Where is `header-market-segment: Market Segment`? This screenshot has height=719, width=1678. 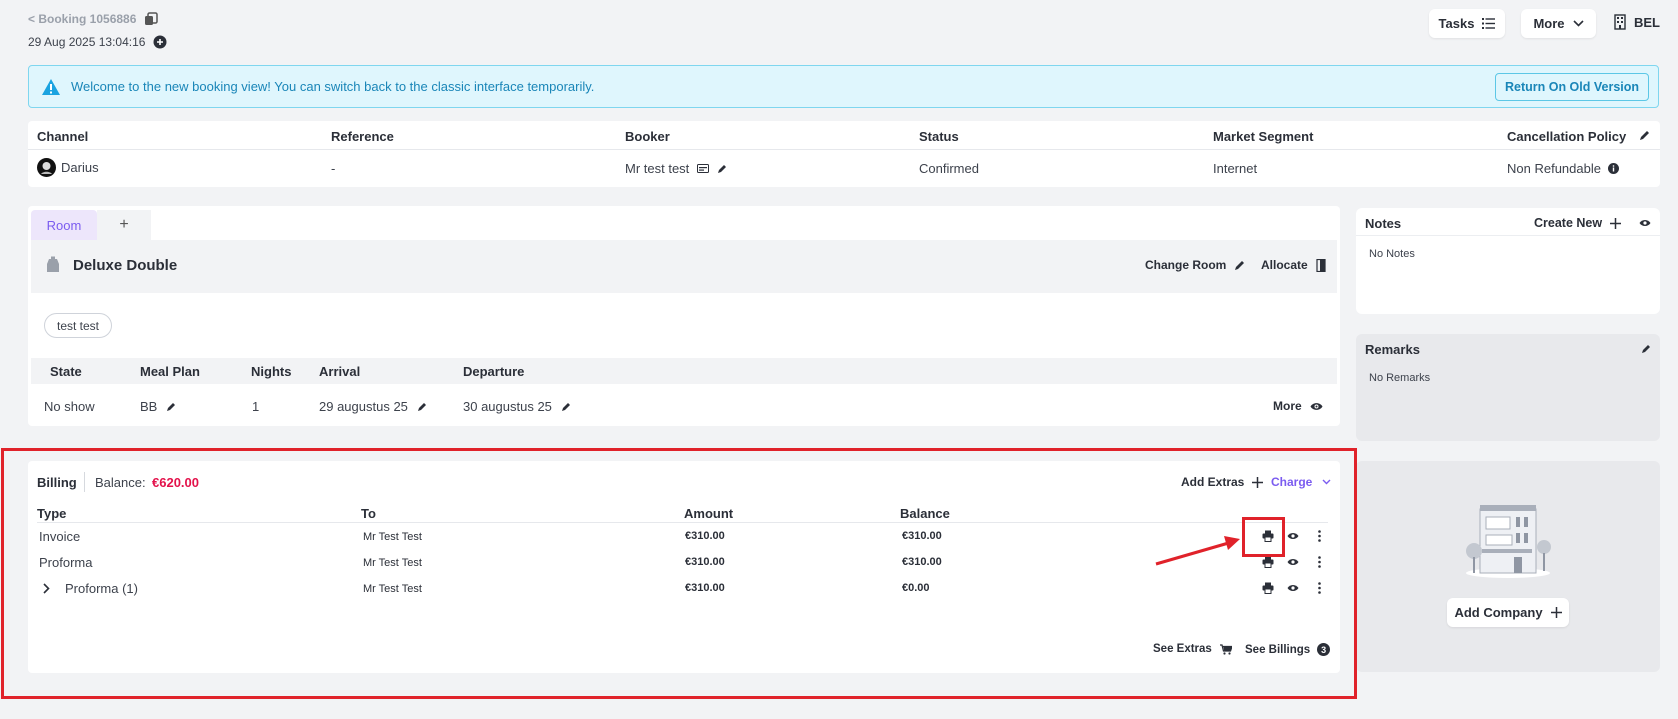 header-market-segment: Market Segment is located at coordinates (1263, 136).